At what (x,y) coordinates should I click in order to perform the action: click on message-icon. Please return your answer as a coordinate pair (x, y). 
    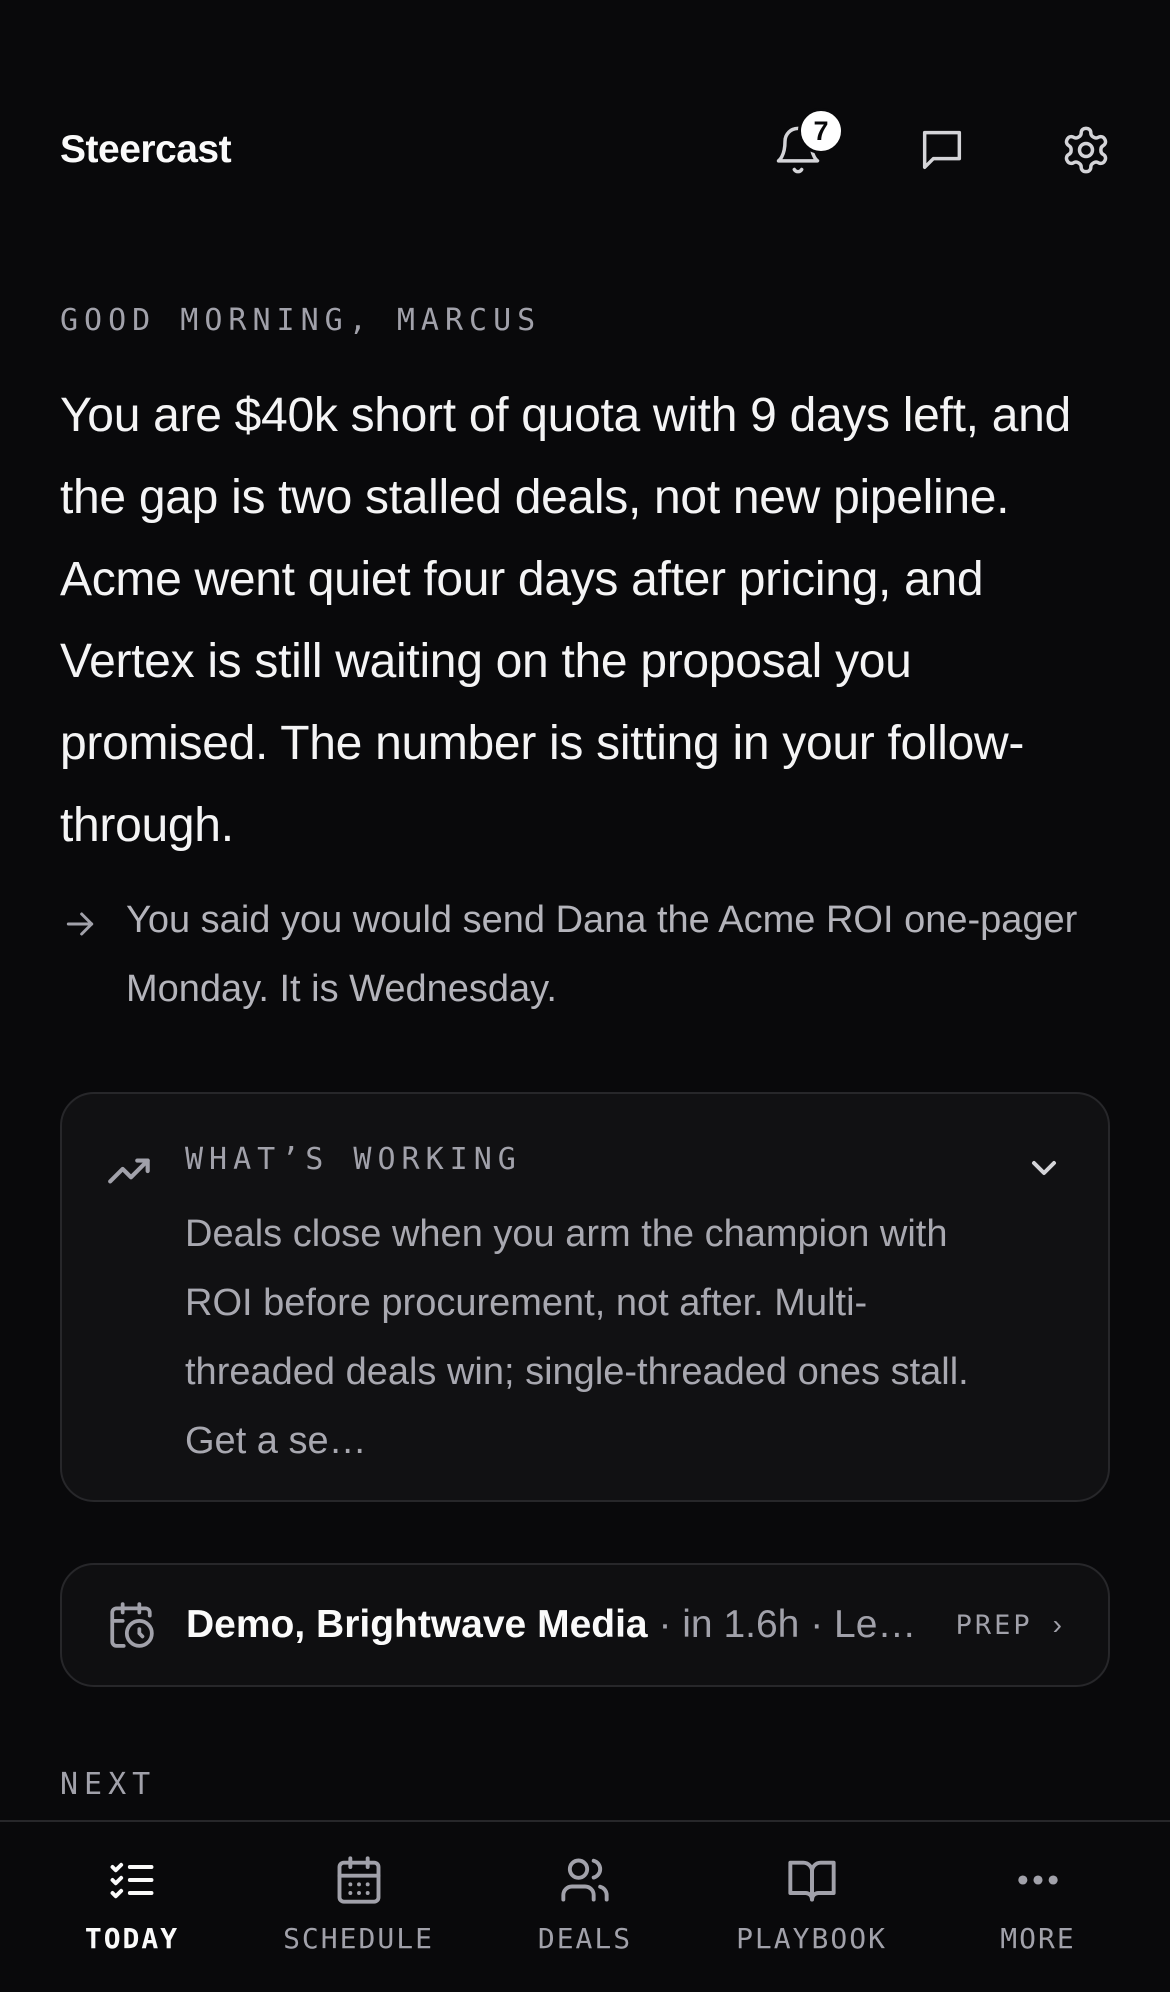
    Looking at the image, I should click on (942, 150).